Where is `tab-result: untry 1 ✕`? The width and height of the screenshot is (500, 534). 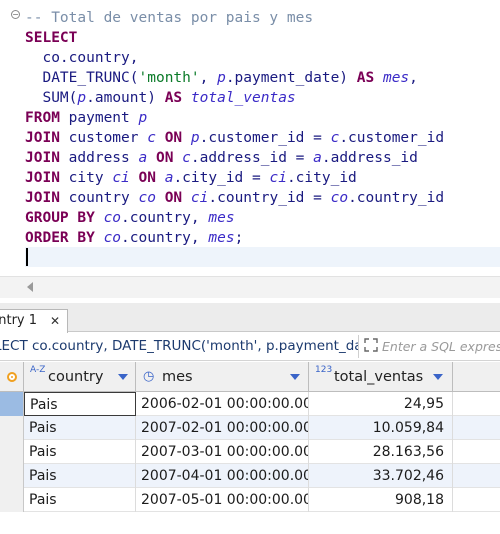 tab-result: untry 1 ✕ is located at coordinates (34, 321).